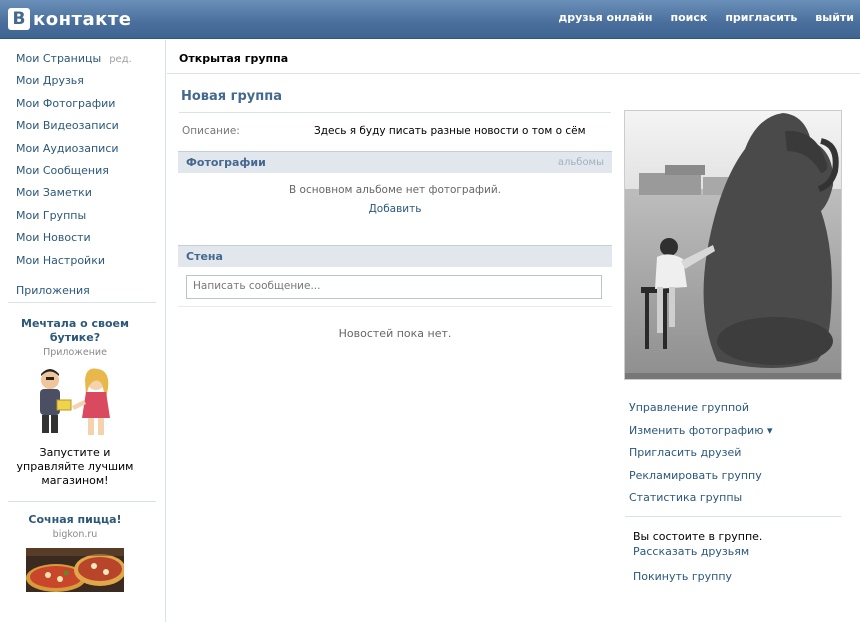 This screenshot has width=860, height=622. I want to click on invite-friends-link: Пригласить друзей, so click(700, 453).